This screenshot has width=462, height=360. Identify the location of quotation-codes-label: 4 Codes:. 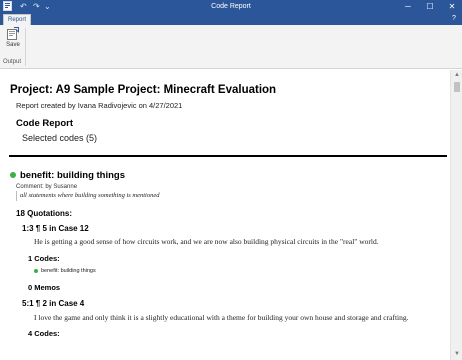
(44, 333).